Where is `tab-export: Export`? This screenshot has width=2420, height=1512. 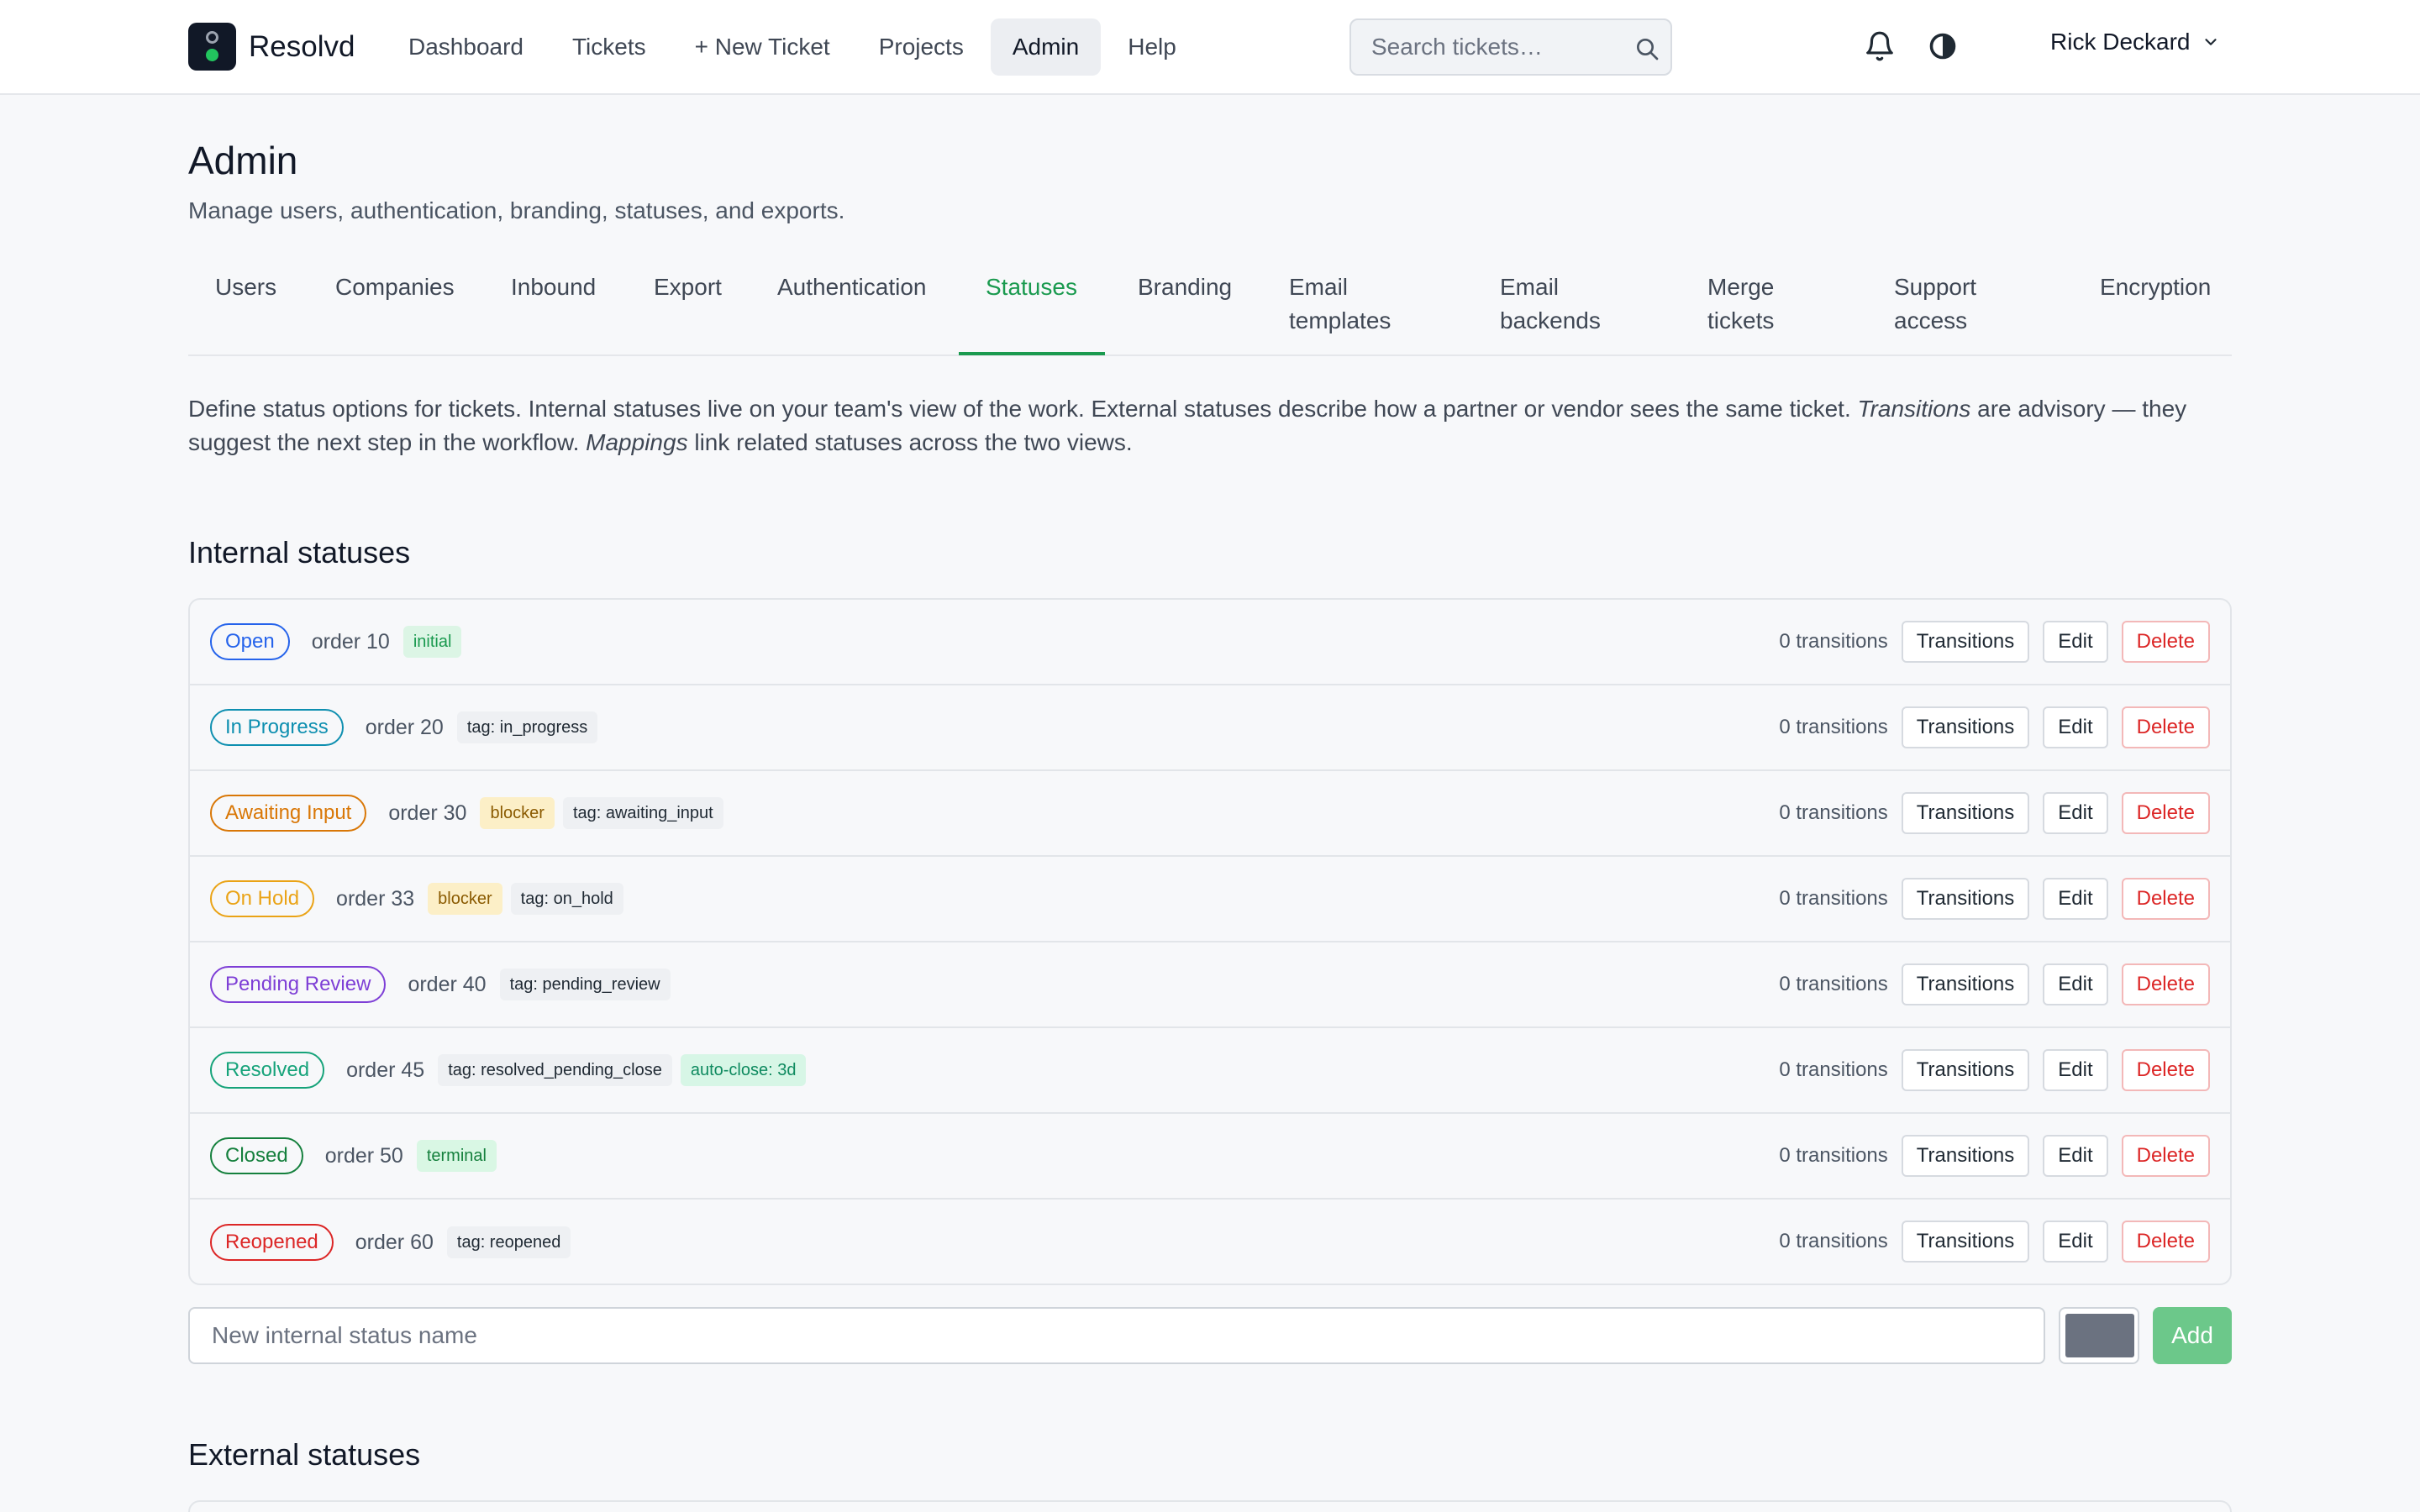
tab-export: Export is located at coordinates (688, 287).